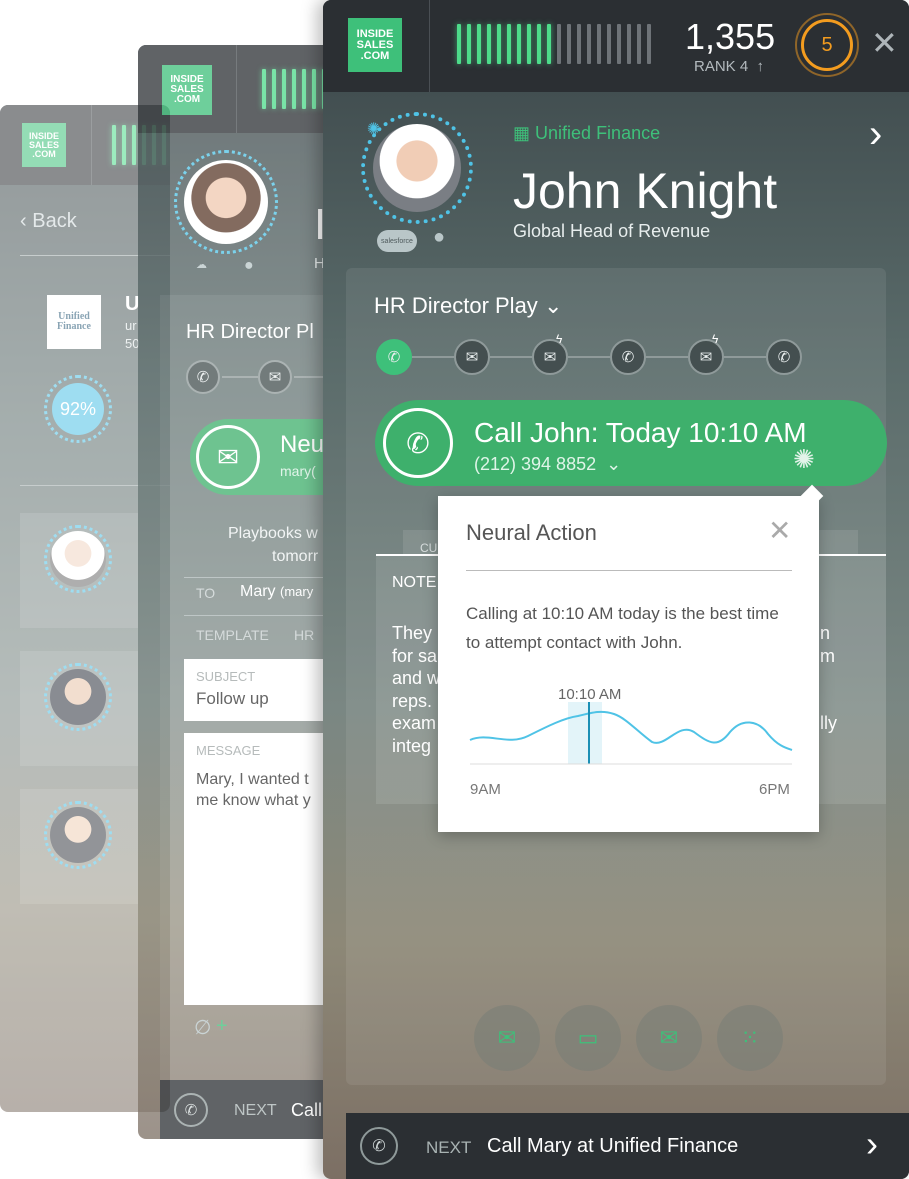  What do you see at coordinates (784, 357) in the screenshot?
I see `step-call-3: ✆` at bounding box center [784, 357].